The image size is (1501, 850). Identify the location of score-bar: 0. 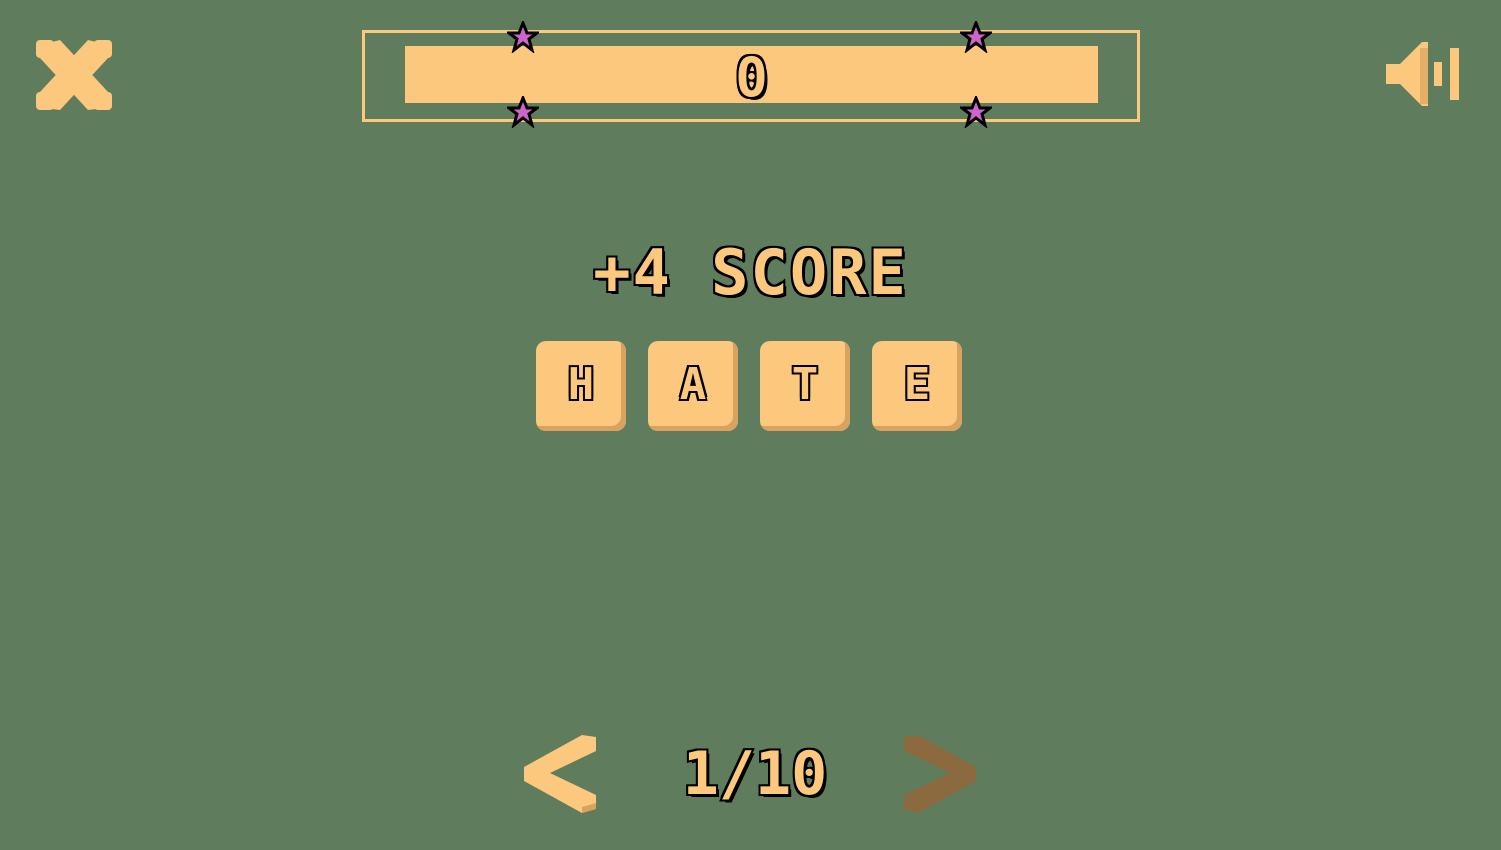
(751, 76).